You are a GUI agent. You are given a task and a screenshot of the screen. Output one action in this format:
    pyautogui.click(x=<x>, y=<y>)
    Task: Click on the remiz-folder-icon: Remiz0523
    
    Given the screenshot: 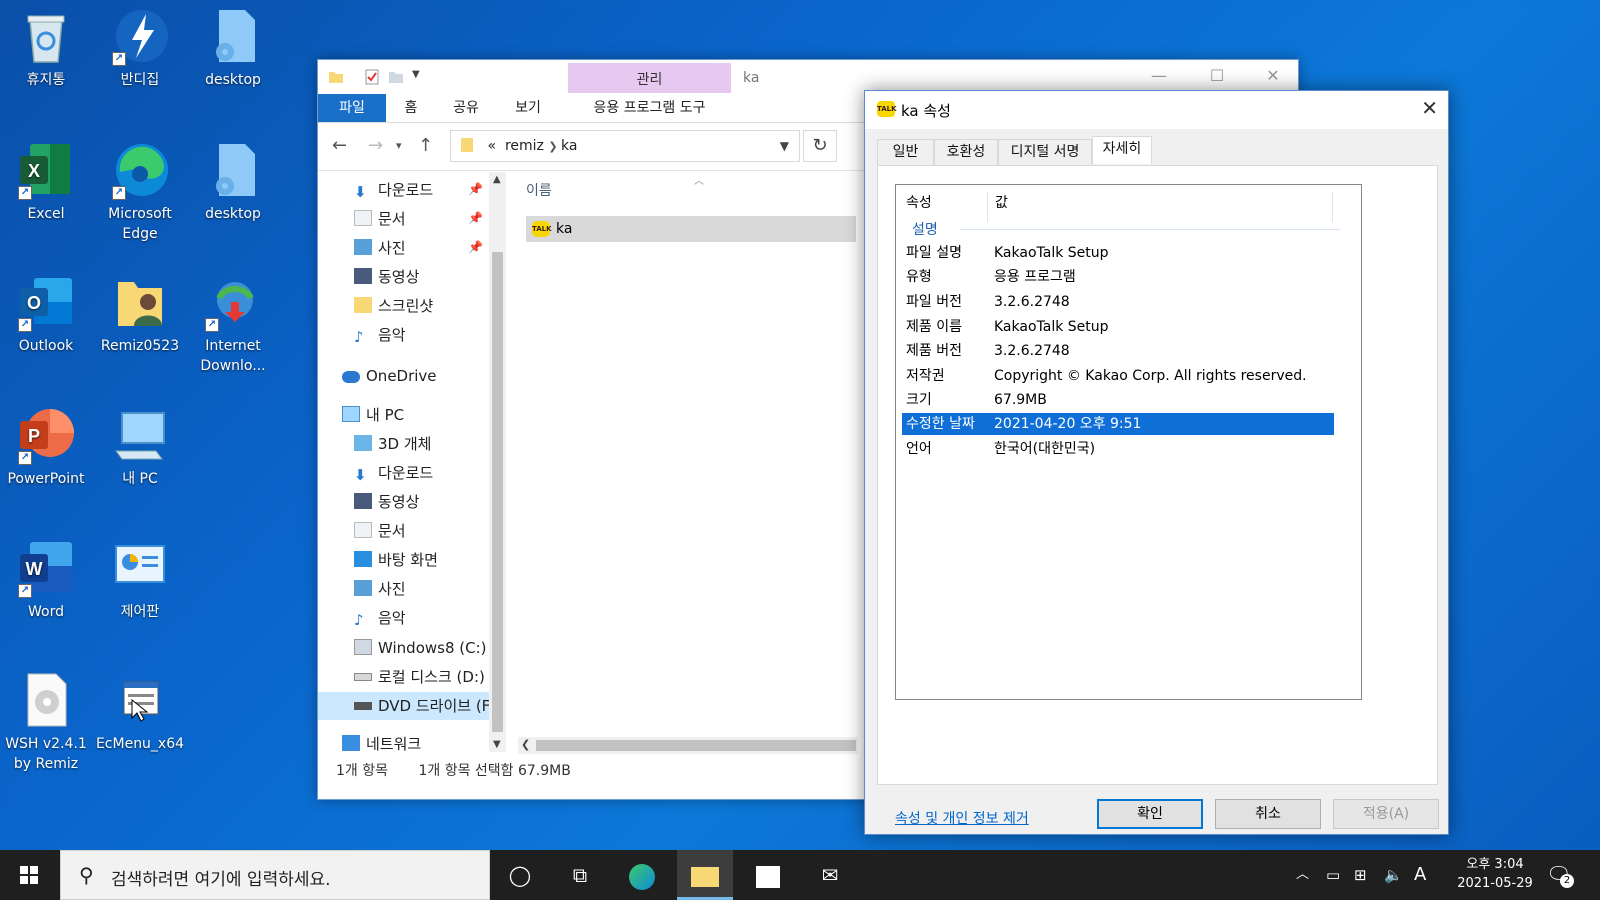 What is the action you would take?
    pyautogui.click(x=140, y=314)
    